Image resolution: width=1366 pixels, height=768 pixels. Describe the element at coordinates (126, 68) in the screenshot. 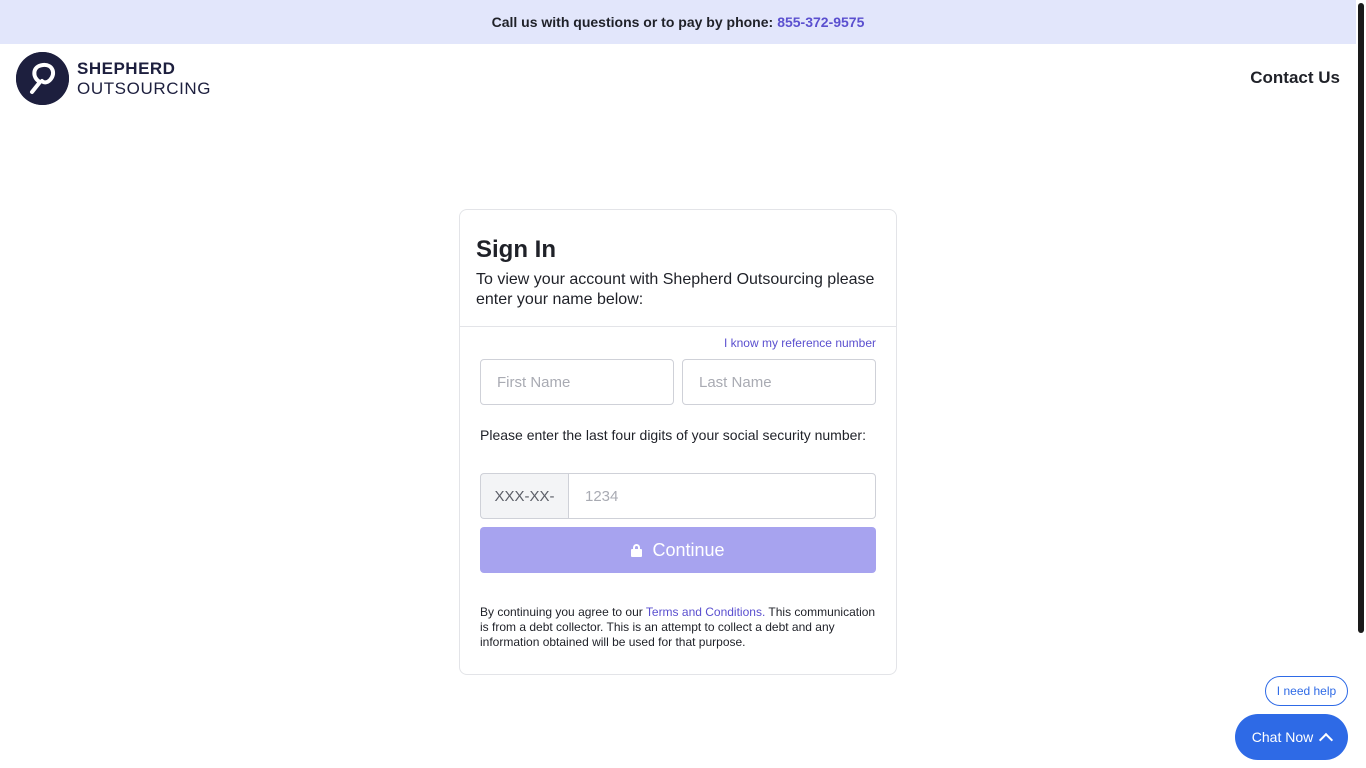

I see `logo-line1: SHEPHERD` at that location.